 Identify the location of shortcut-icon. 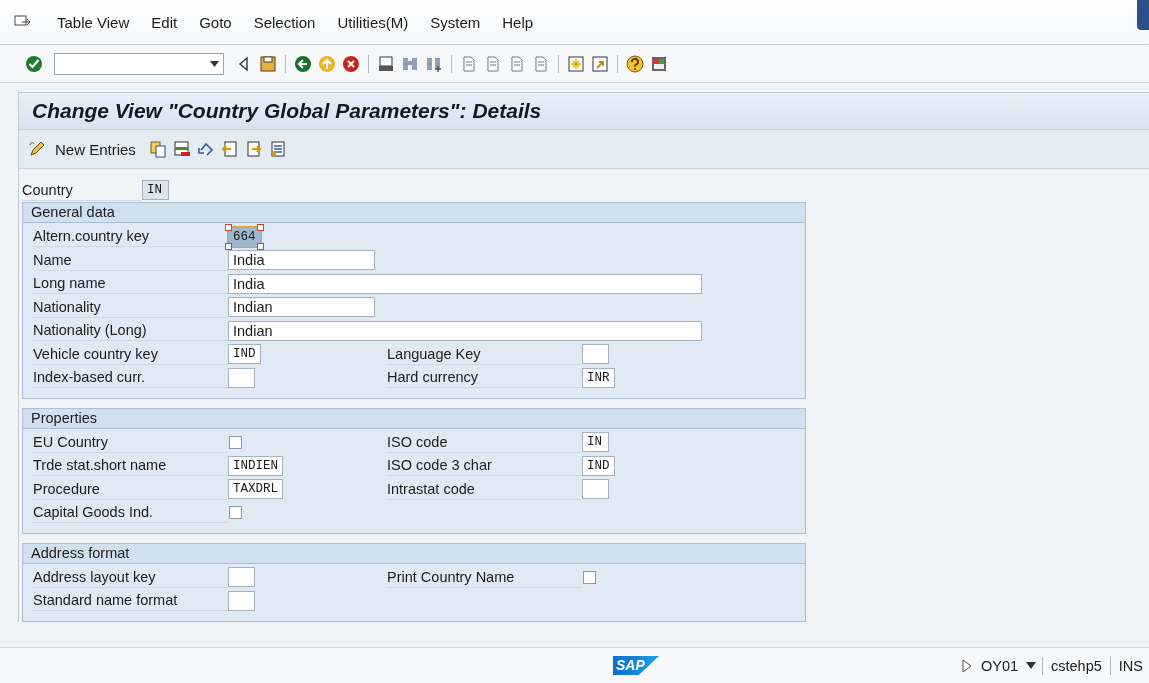
(600, 63).